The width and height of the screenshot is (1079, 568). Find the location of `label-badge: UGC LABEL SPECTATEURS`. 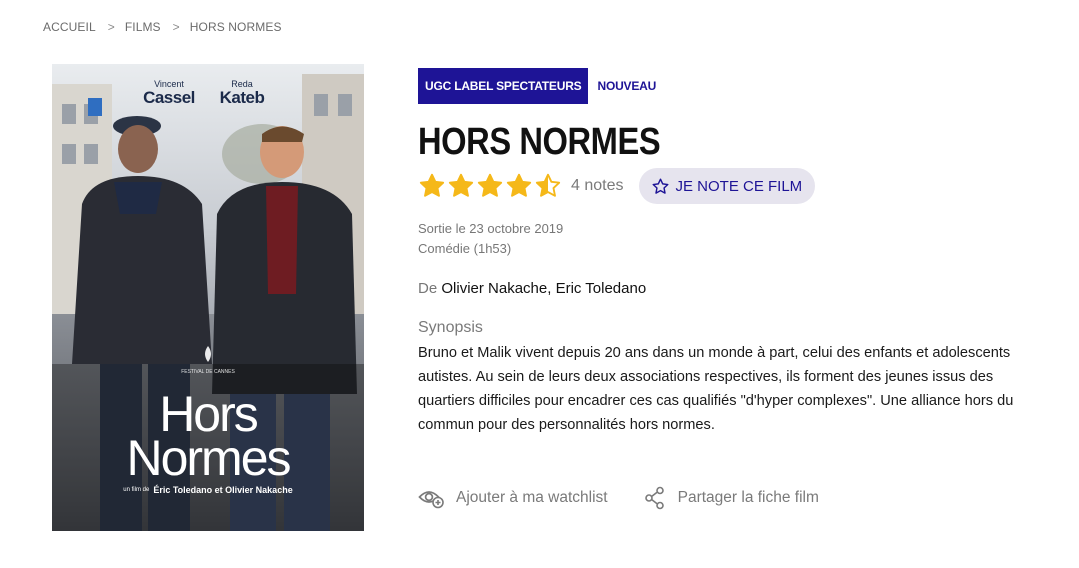

label-badge: UGC LABEL SPECTATEURS is located at coordinates (503, 86).